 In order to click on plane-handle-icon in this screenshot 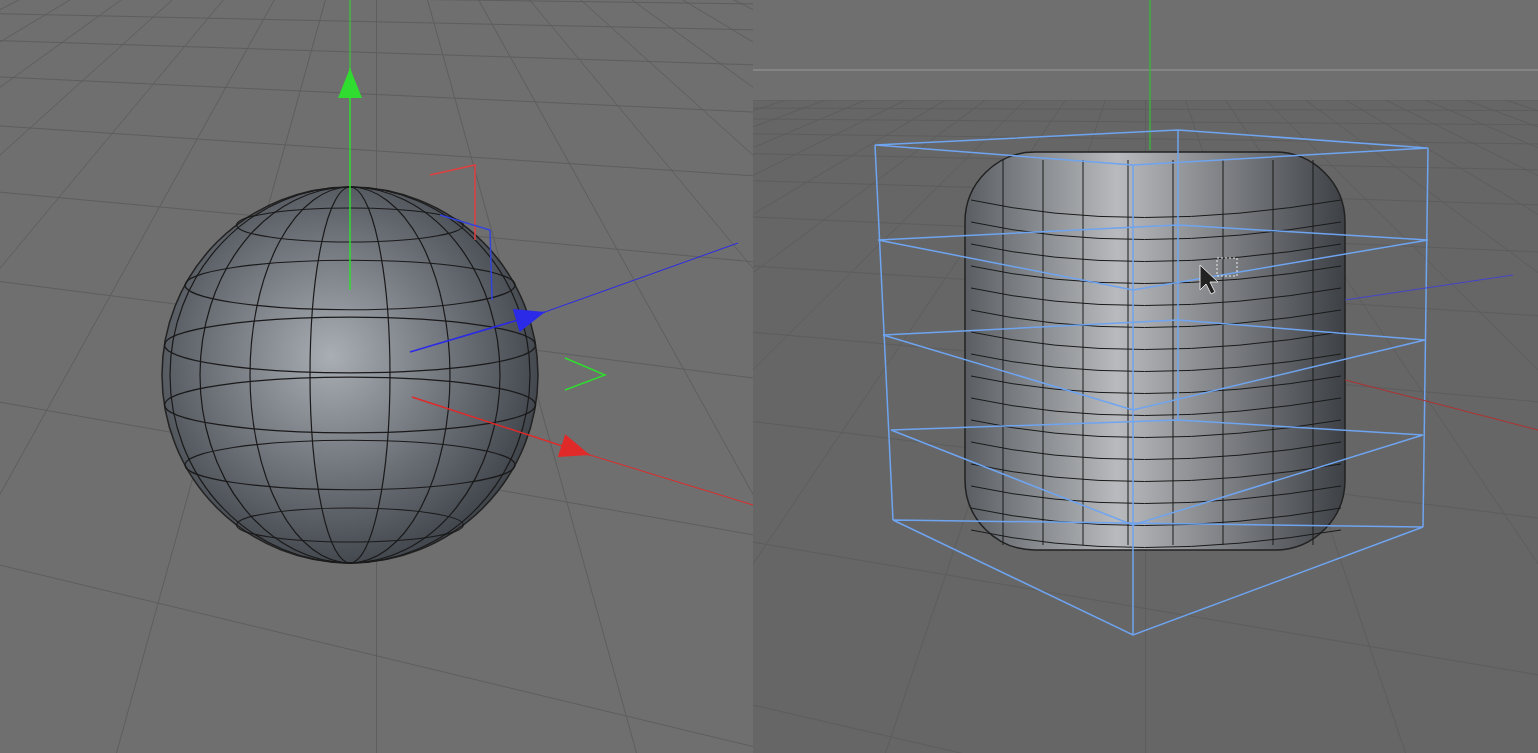, I will do `click(518, 277)`.